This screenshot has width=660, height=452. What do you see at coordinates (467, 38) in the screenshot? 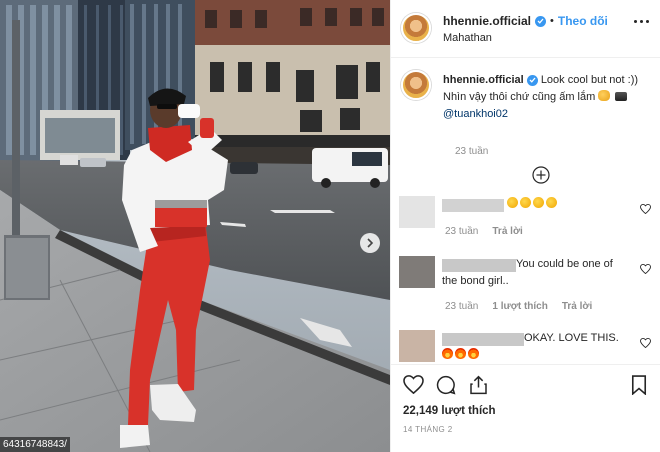
I see `location-link: Mahathan` at bounding box center [467, 38].